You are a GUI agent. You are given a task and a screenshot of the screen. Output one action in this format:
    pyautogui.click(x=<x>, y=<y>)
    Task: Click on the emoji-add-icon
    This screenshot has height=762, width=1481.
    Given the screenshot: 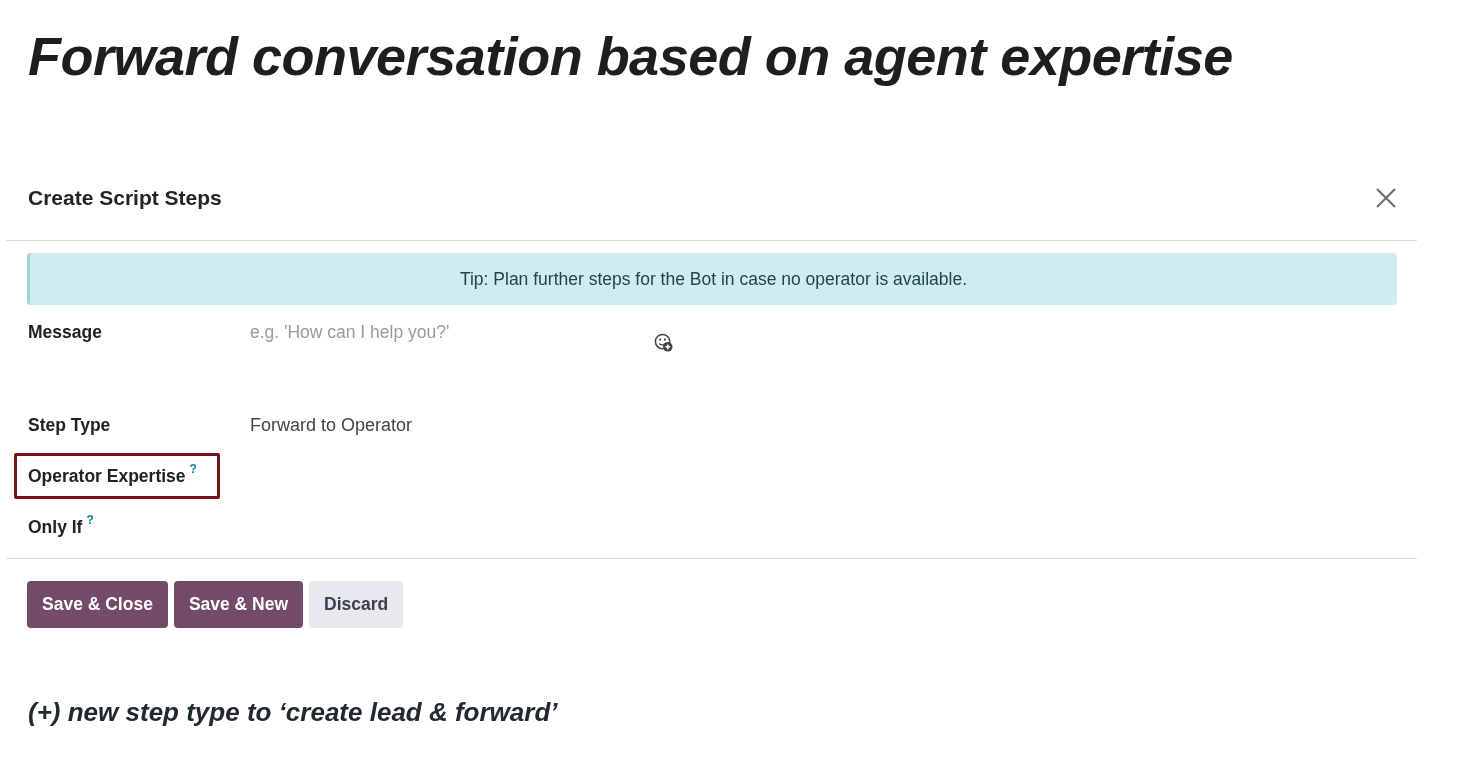 What is the action you would take?
    pyautogui.click(x=663, y=342)
    